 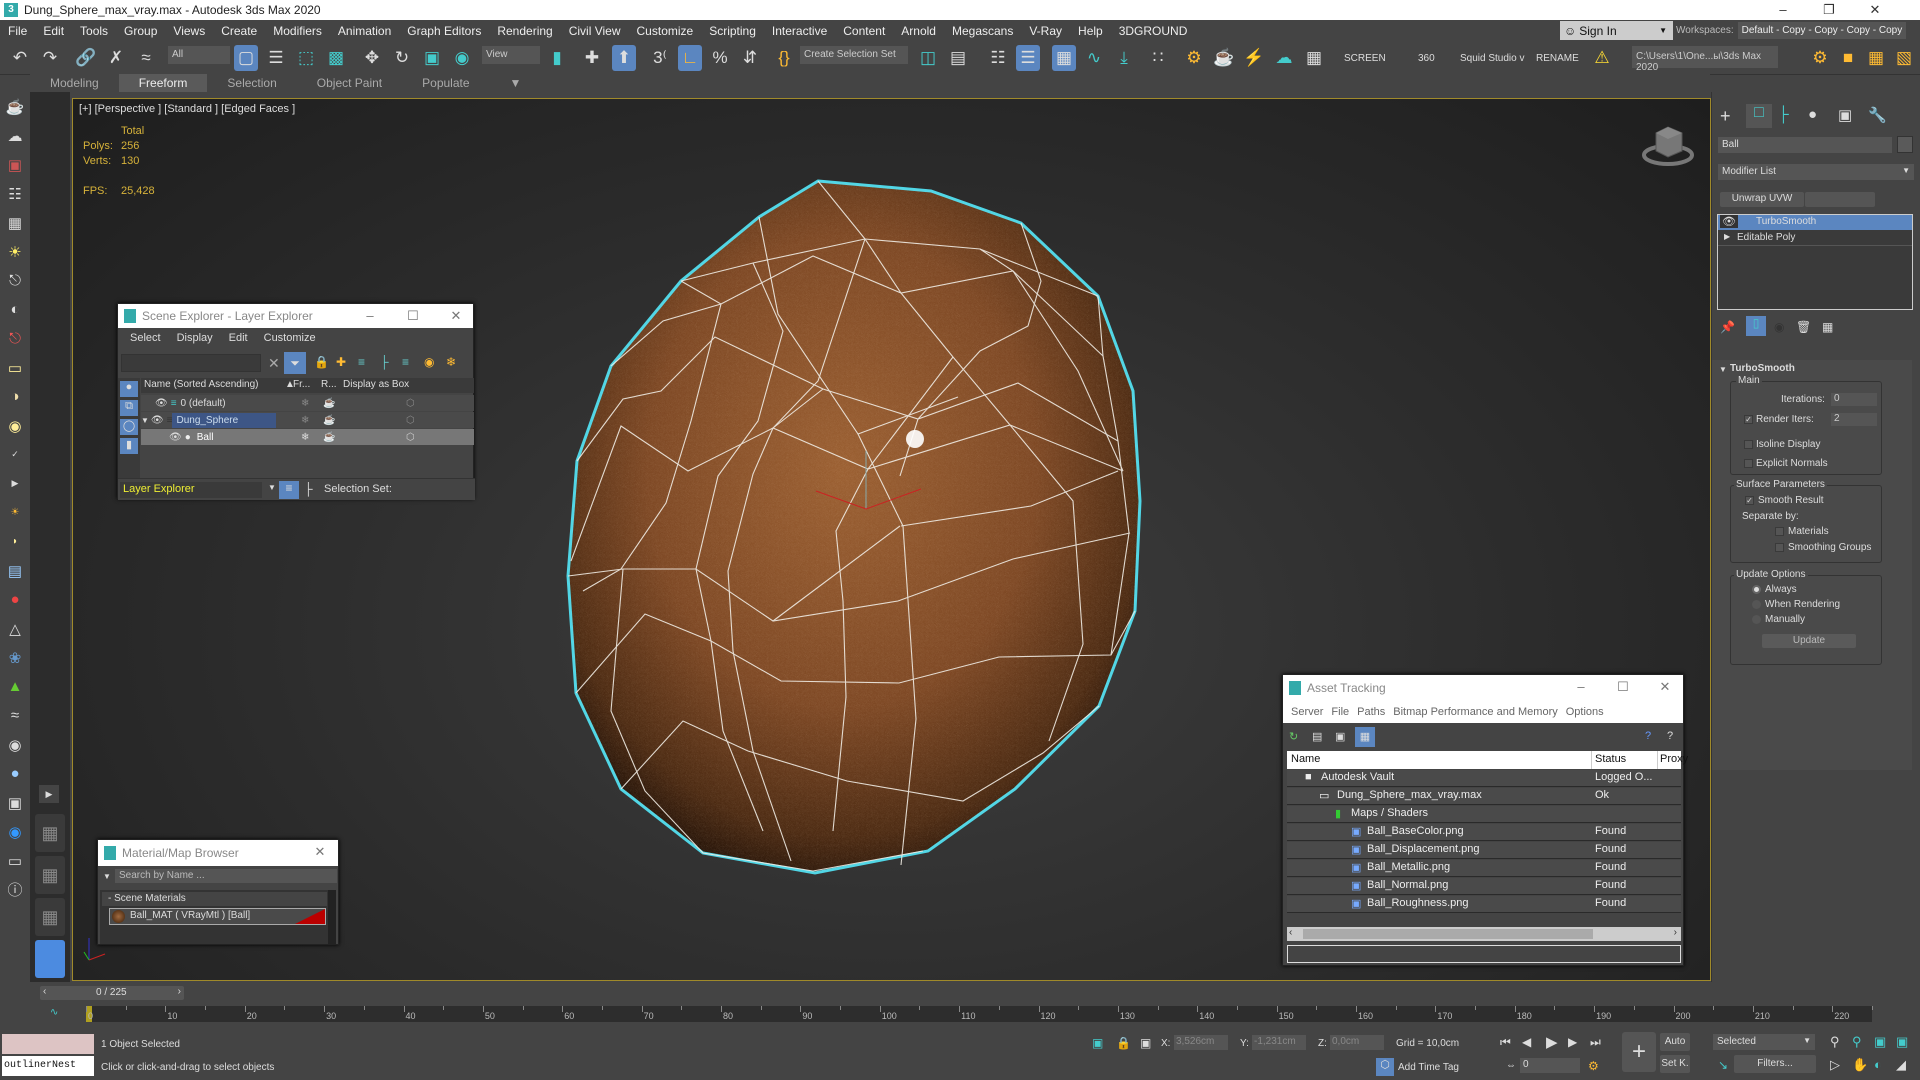 I want to click on key-tangent-icon: ↘, so click(x=1723, y=1065).